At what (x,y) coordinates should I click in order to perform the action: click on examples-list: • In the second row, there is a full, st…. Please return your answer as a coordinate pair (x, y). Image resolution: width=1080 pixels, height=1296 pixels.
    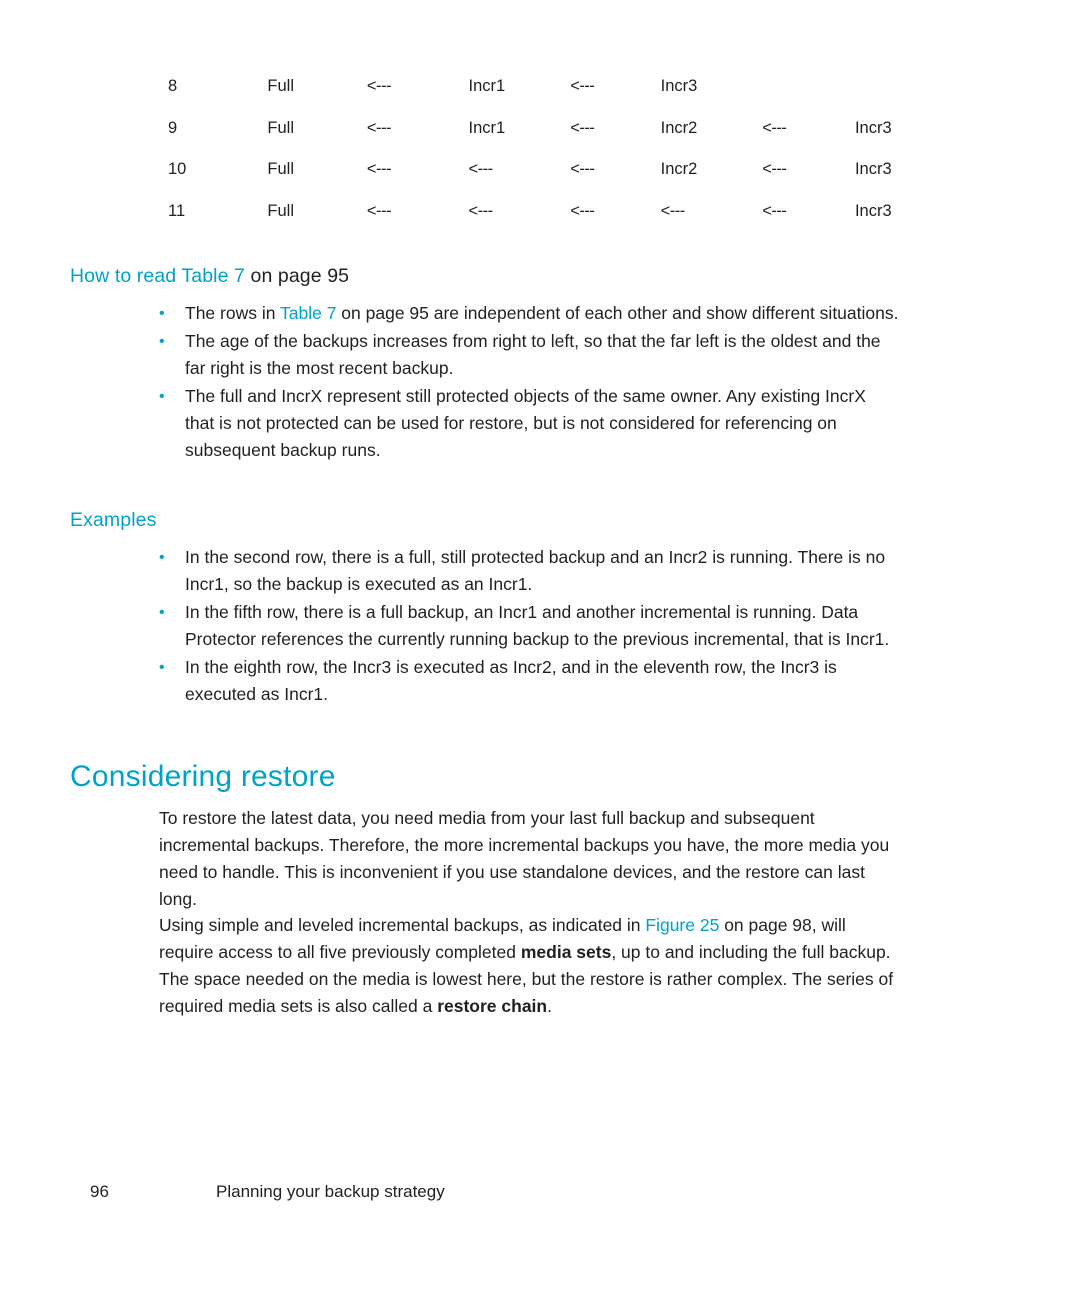
    Looking at the image, I should click on (529, 626).